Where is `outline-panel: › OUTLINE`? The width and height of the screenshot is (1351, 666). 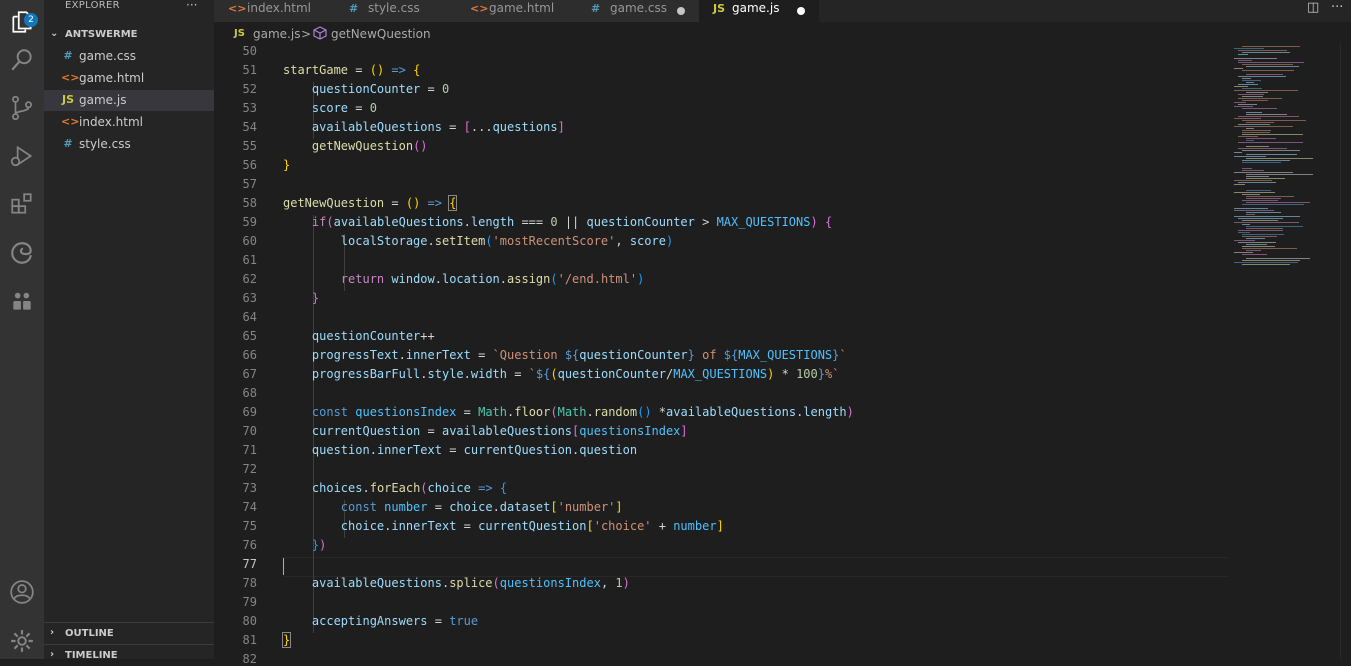
outline-panel: › OUTLINE is located at coordinates (129, 633).